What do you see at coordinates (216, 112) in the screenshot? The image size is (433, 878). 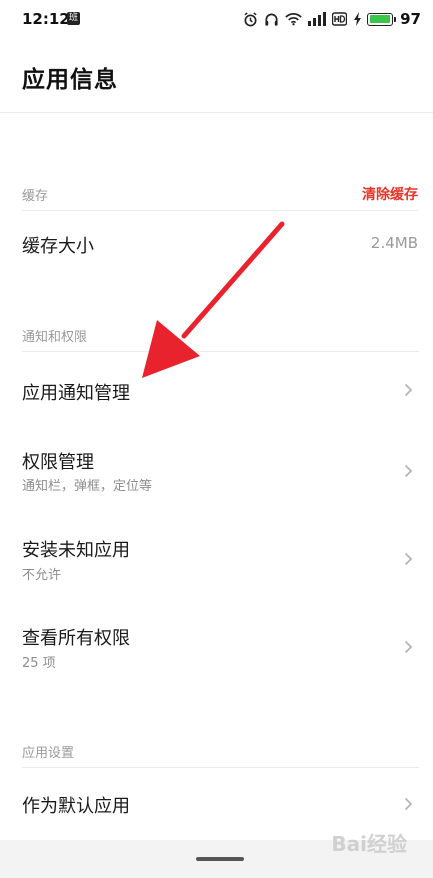 I see `header-divider` at bounding box center [216, 112].